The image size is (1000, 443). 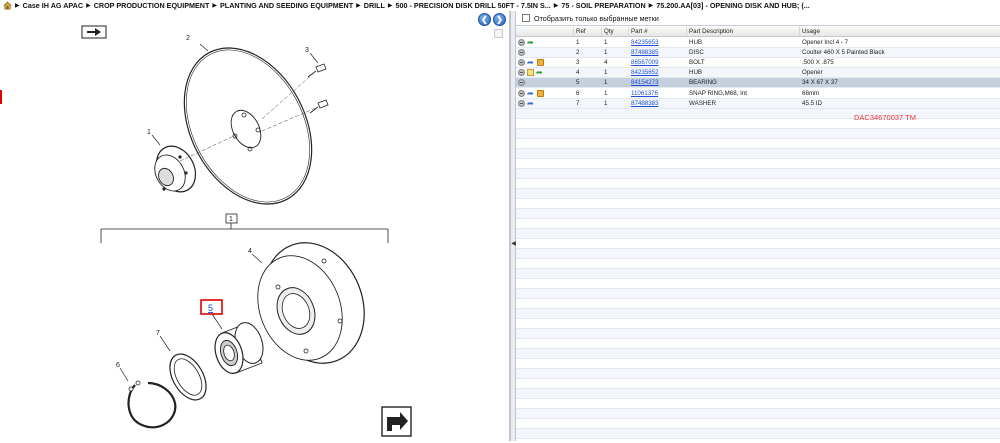 What do you see at coordinates (615, 31) in the screenshot?
I see `column-header-qty: Qty` at bounding box center [615, 31].